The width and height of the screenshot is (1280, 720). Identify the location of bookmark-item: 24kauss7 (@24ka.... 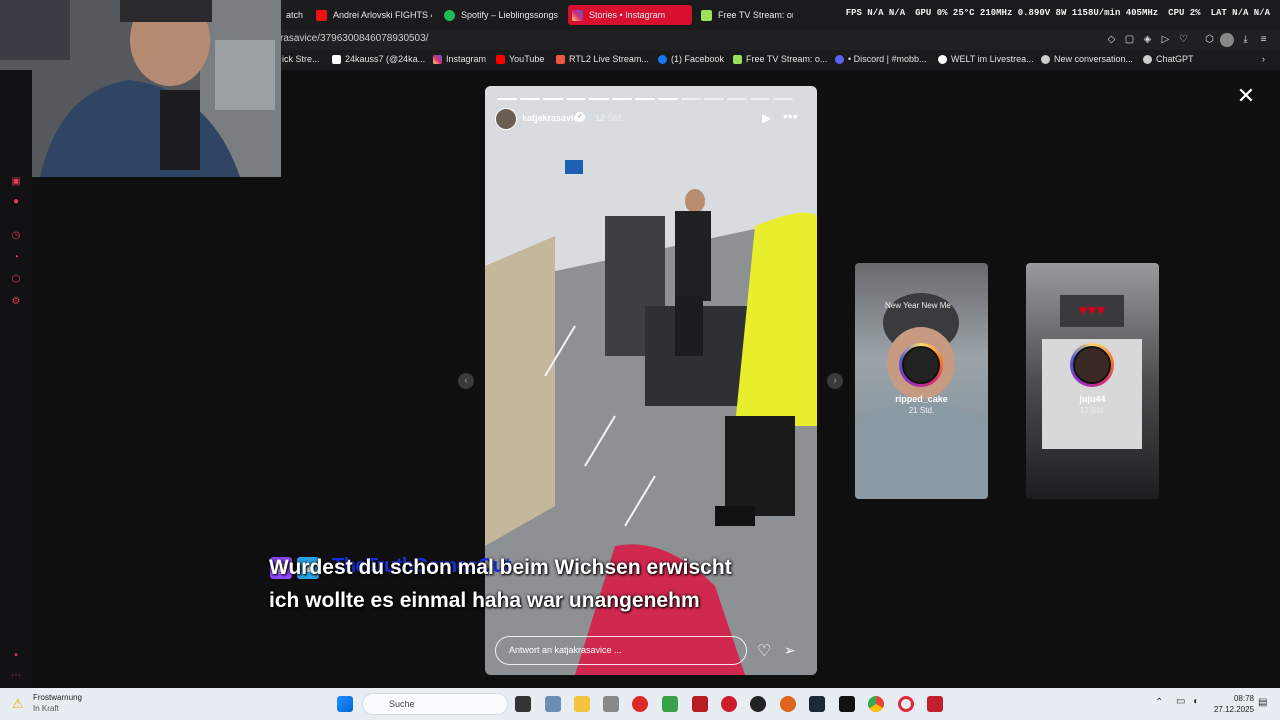
(378, 59).